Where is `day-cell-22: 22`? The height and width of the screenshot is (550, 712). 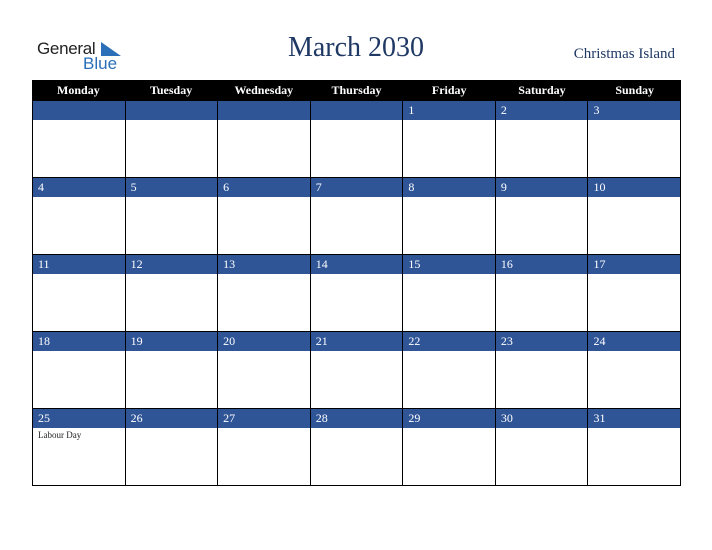
day-cell-22: 22 is located at coordinates (449, 370).